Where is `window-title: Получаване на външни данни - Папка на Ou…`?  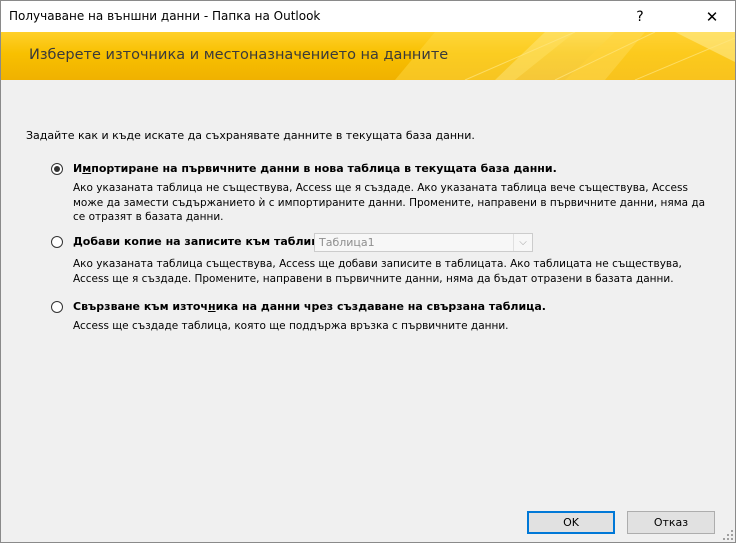
window-title: Получаване на външни данни - Папка на Ou… is located at coordinates (165, 16).